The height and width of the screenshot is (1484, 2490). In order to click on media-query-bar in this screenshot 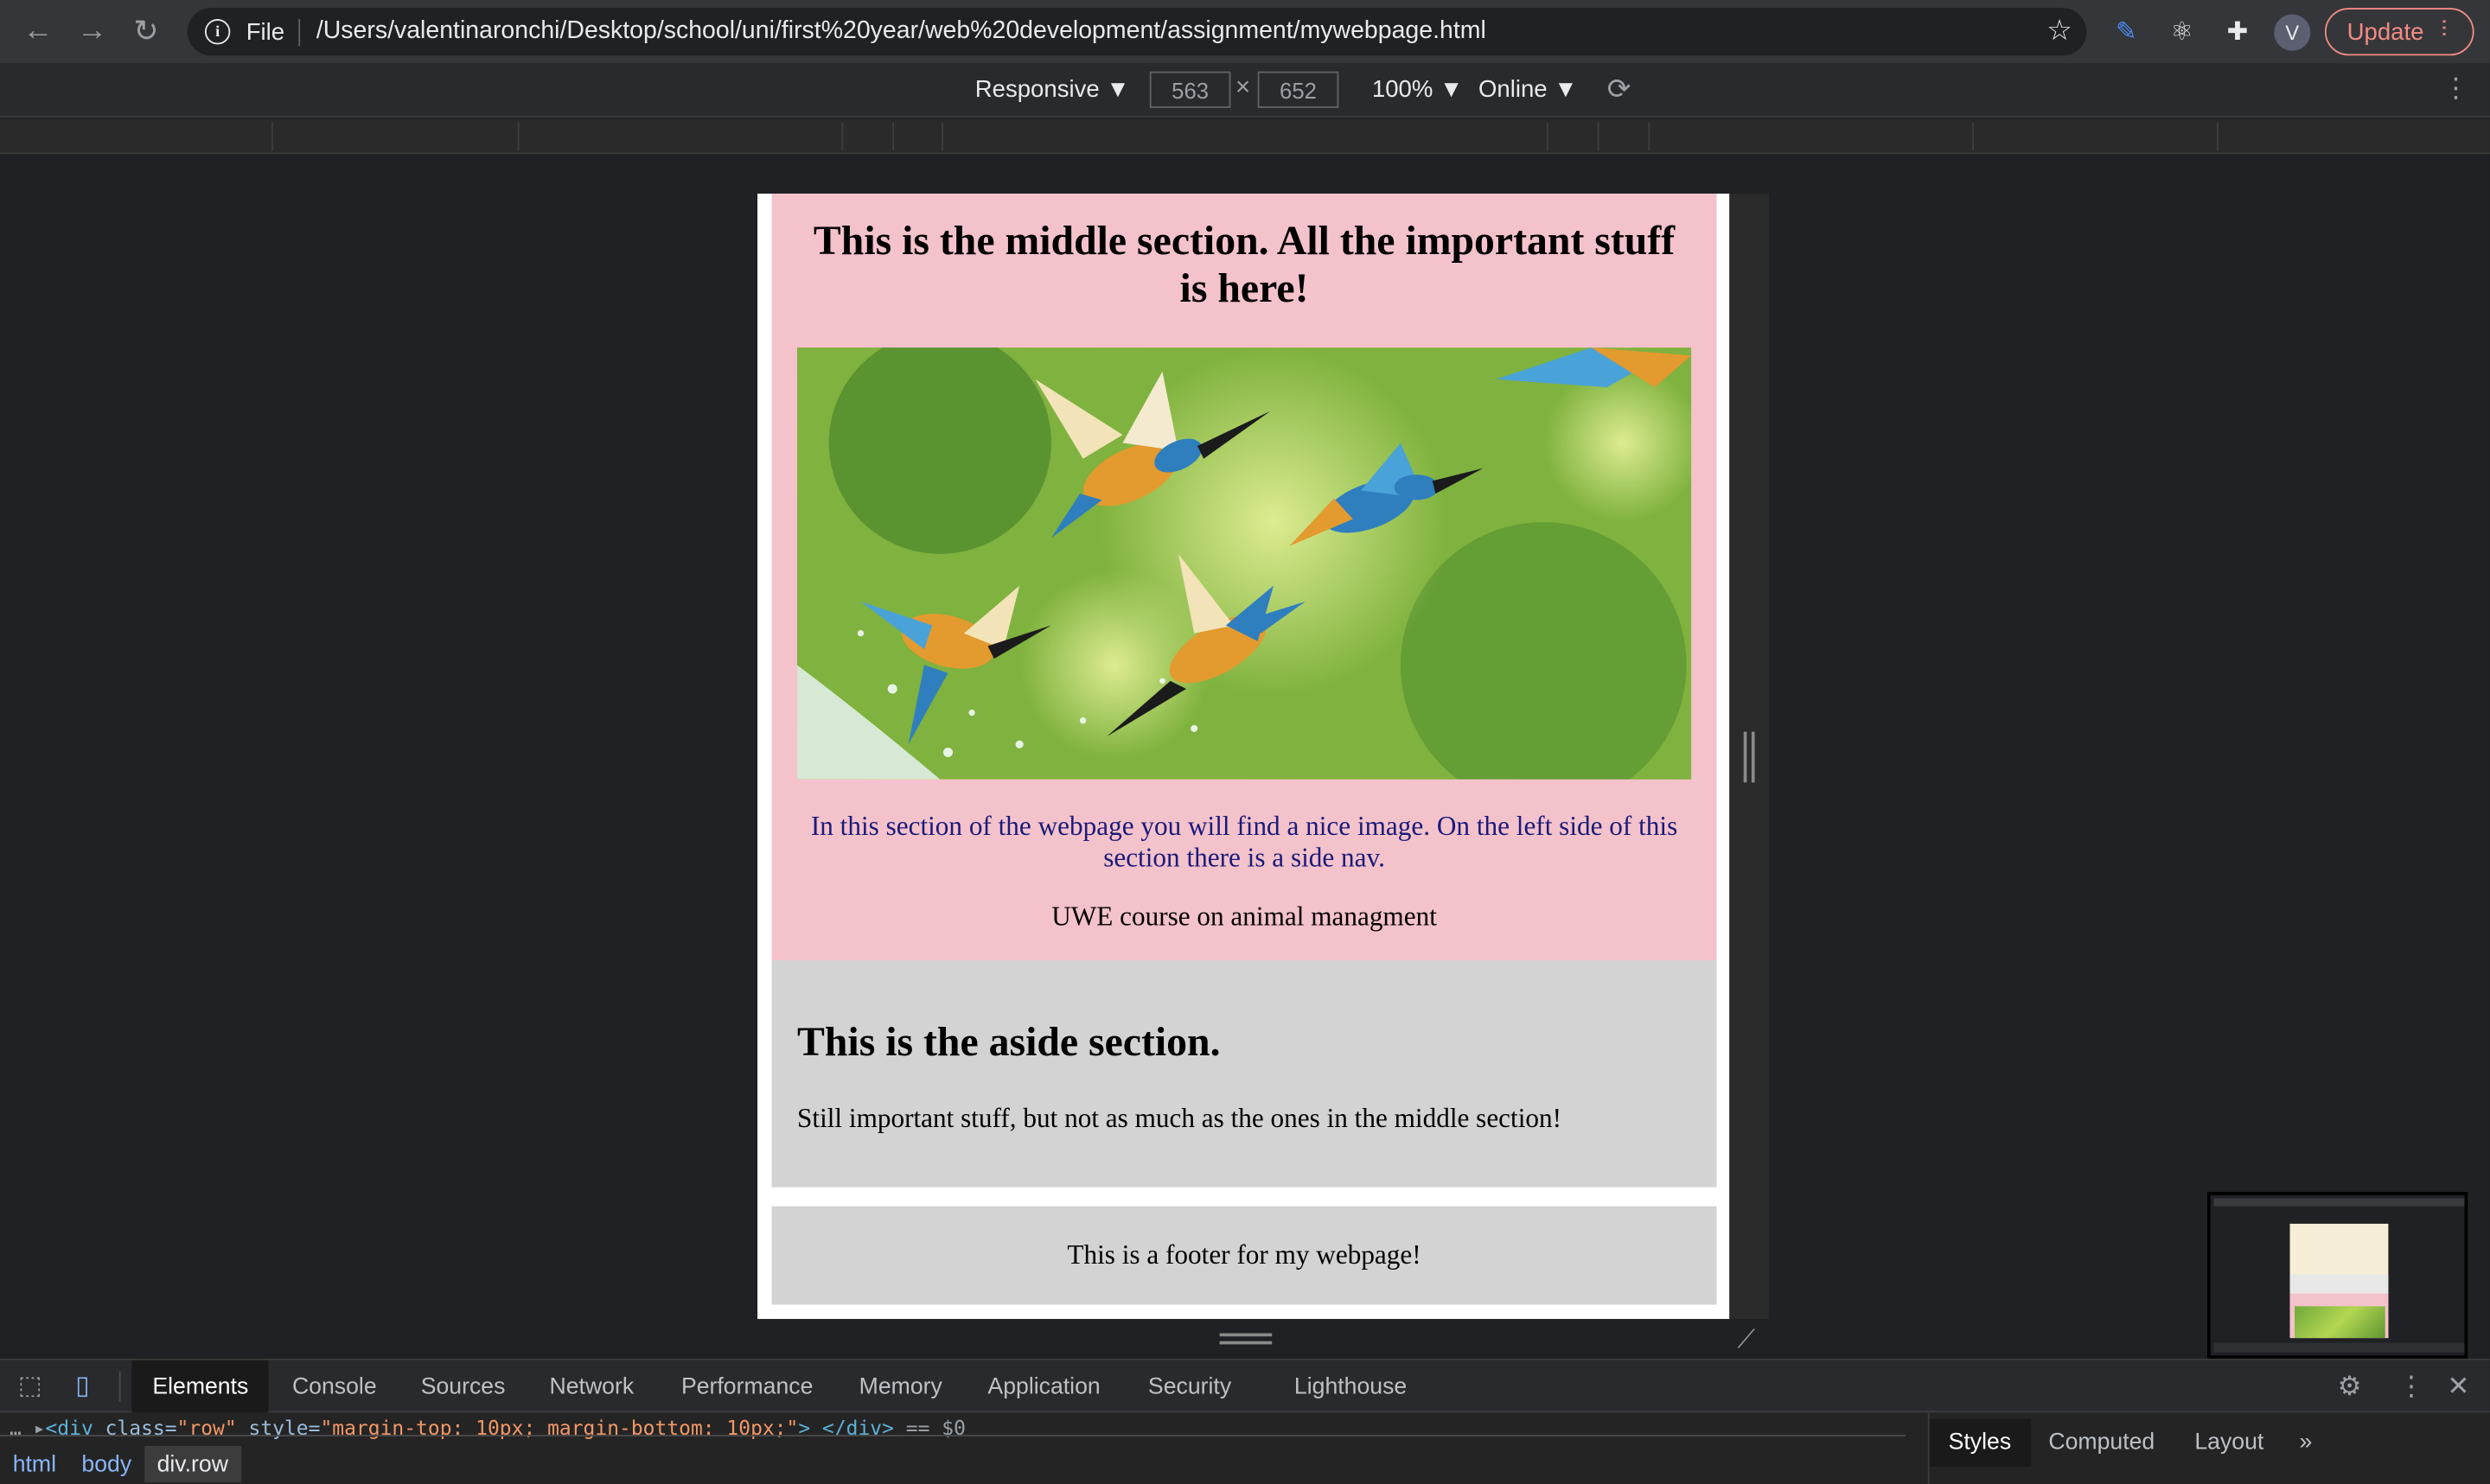, I will do `click(1245, 136)`.